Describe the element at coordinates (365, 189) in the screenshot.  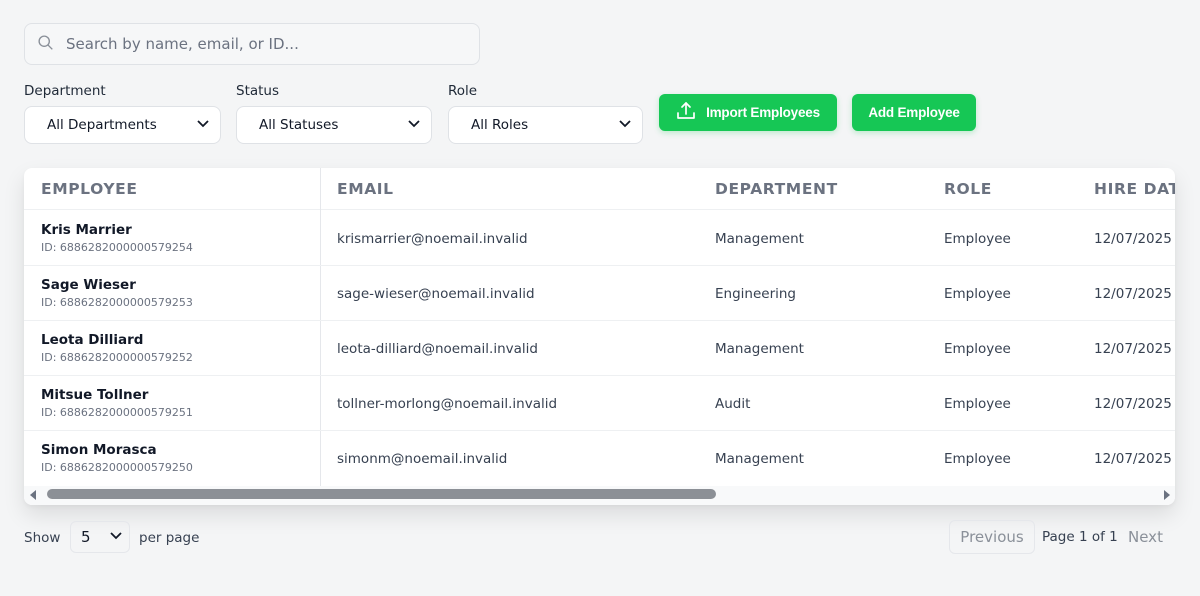
I see `header-email: EMAIL` at that location.